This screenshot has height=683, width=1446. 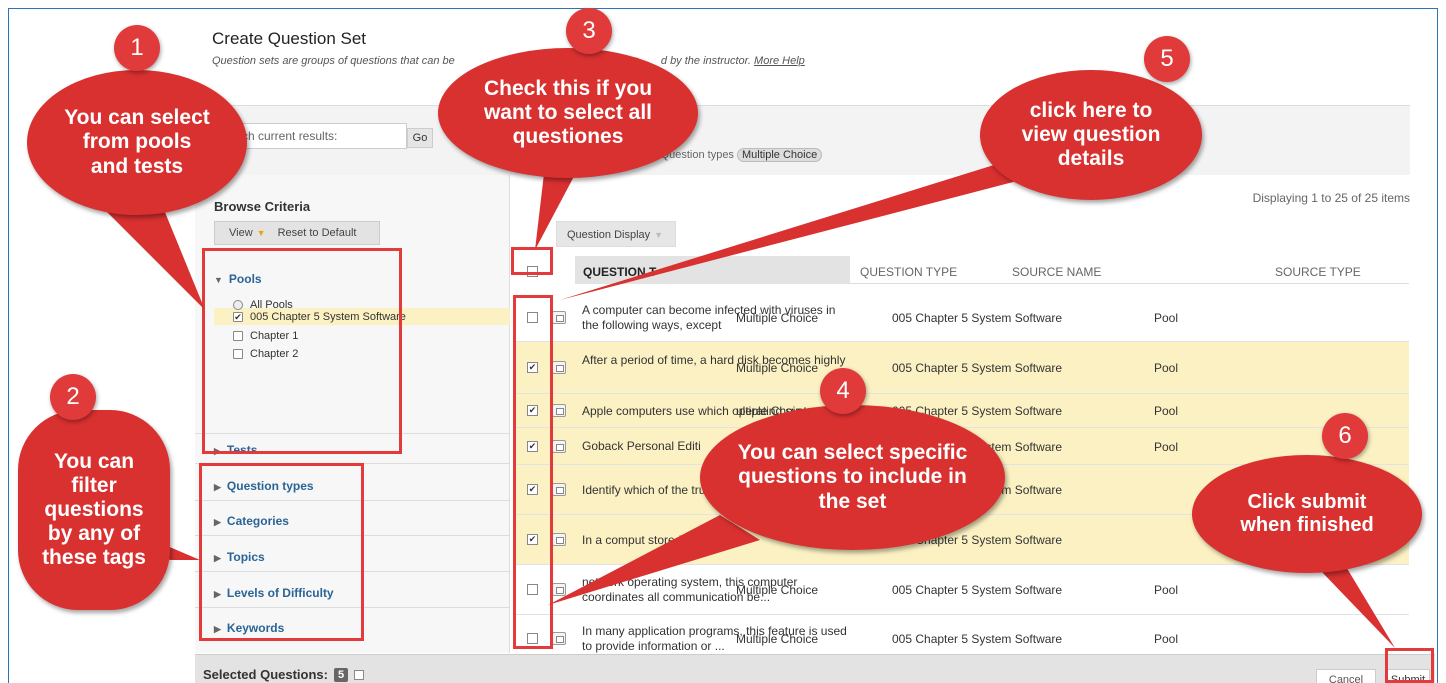 I want to click on callout-number-5: 5, so click(x=1167, y=59).